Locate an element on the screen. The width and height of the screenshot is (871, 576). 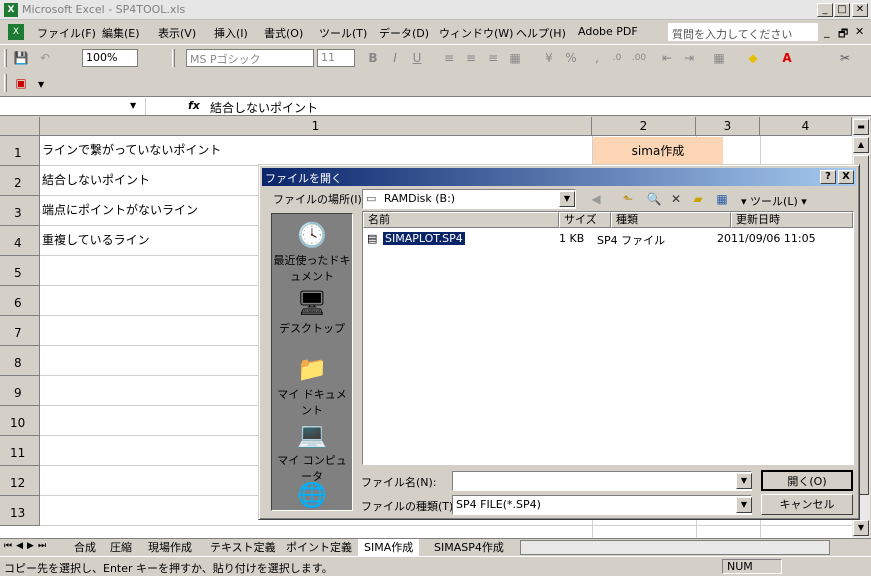
name-box is located at coordinates (74, 106).